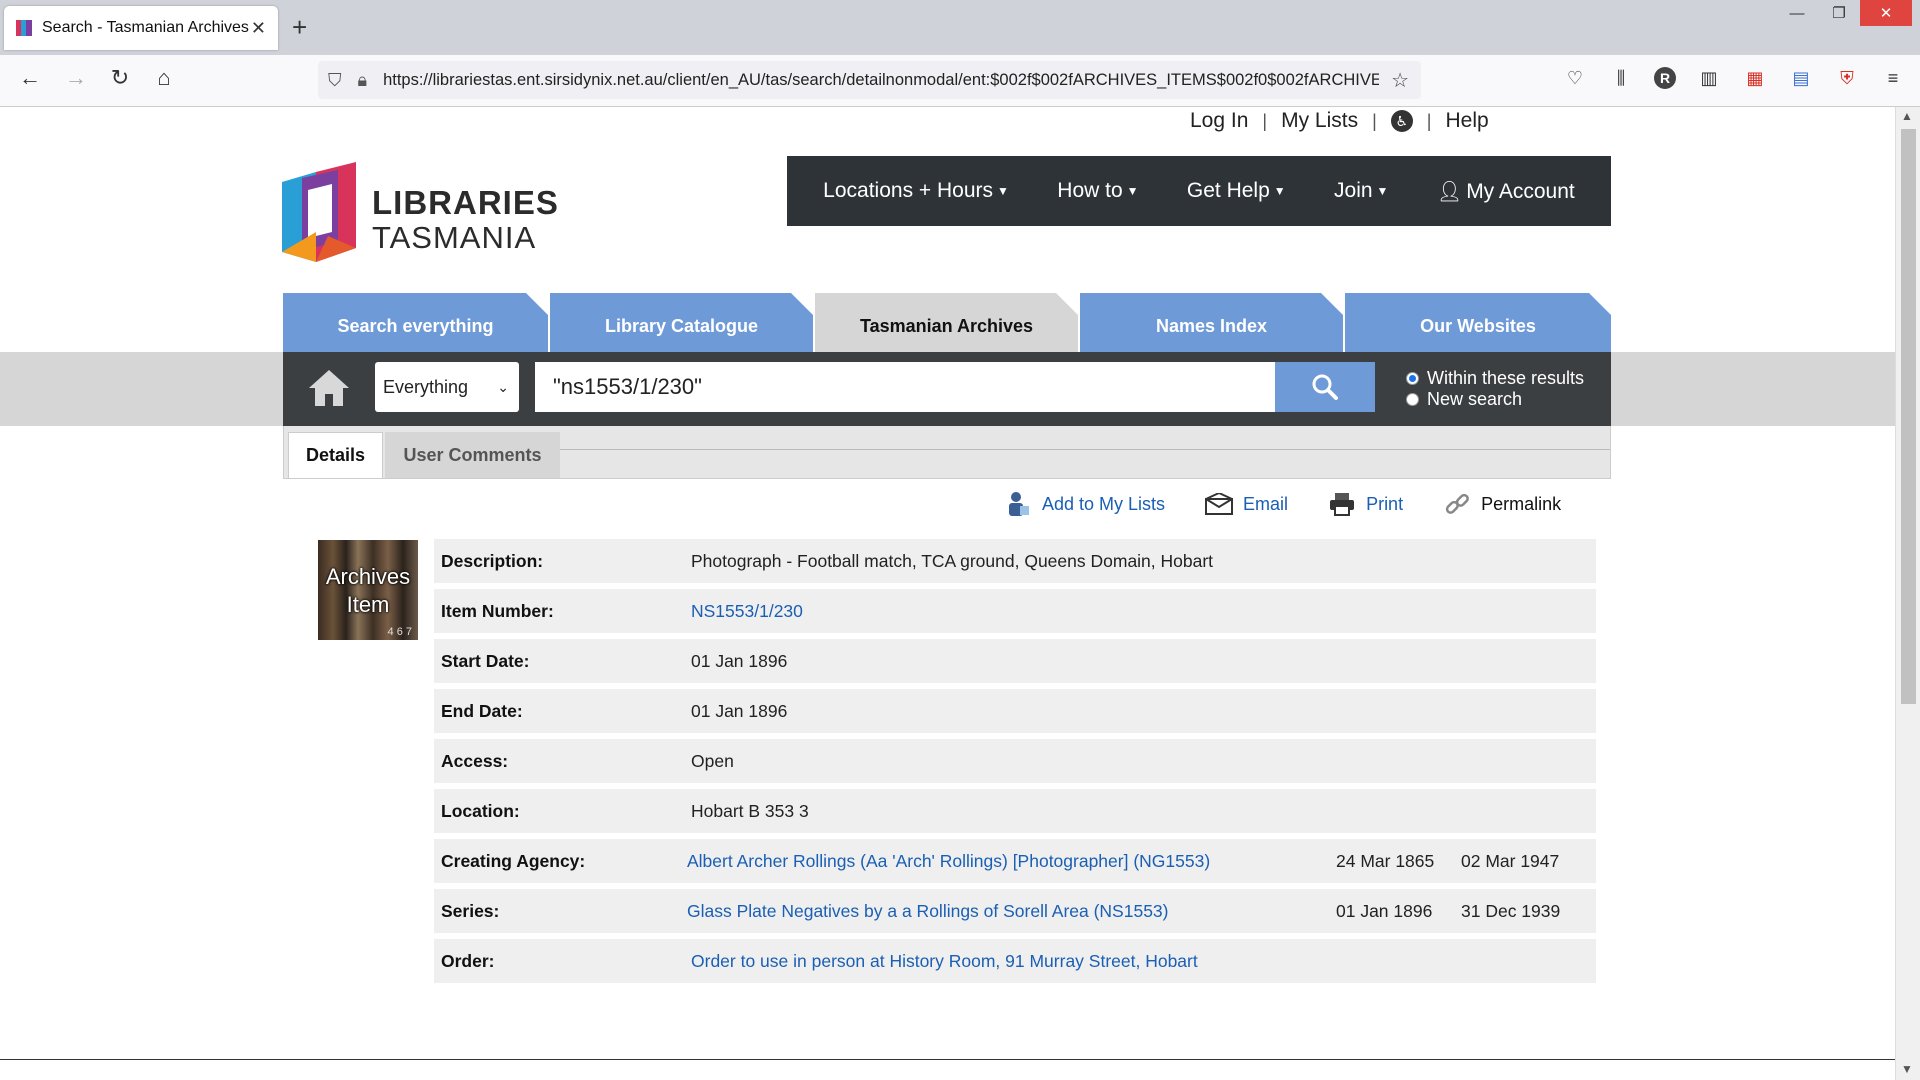 The height and width of the screenshot is (1080, 1920). I want to click on print-button: Print, so click(1365, 504).